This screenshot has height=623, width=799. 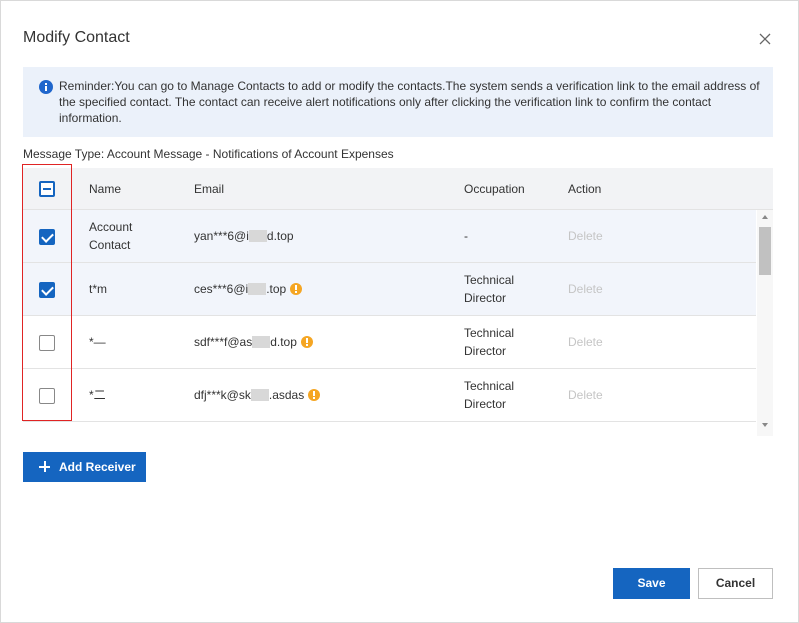 I want to click on contact-name-line: *—, so click(x=97, y=342).